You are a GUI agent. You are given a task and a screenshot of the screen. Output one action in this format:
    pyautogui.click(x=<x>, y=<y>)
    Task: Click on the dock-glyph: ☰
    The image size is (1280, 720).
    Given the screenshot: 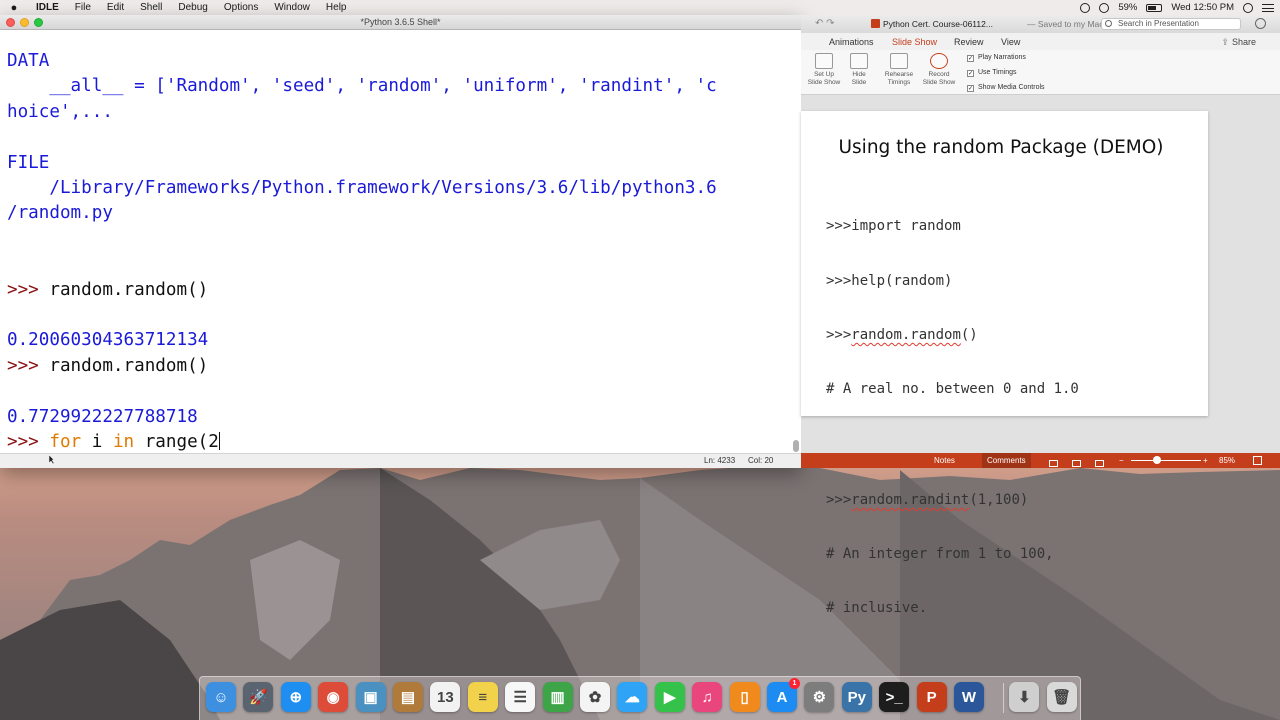 What is the action you would take?
    pyautogui.click(x=520, y=697)
    